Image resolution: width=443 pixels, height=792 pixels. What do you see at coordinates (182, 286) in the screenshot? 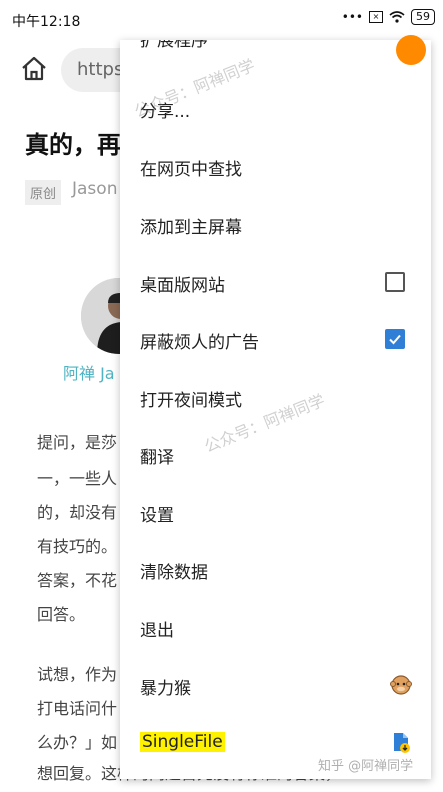
I see `menu-item-label: 桌面版网站` at bounding box center [182, 286].